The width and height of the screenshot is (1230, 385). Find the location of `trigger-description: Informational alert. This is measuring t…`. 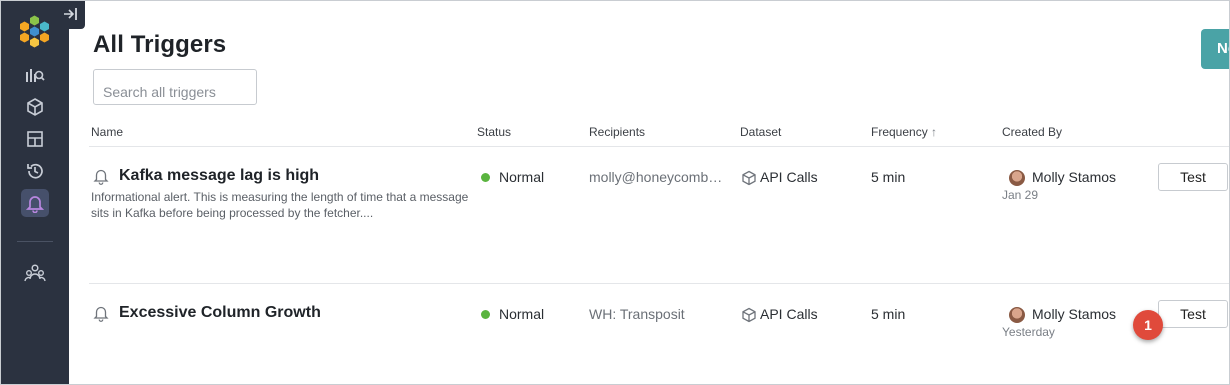

trigger-description: Informational alert. This is measuring t… is located at coordinates (280, 205).